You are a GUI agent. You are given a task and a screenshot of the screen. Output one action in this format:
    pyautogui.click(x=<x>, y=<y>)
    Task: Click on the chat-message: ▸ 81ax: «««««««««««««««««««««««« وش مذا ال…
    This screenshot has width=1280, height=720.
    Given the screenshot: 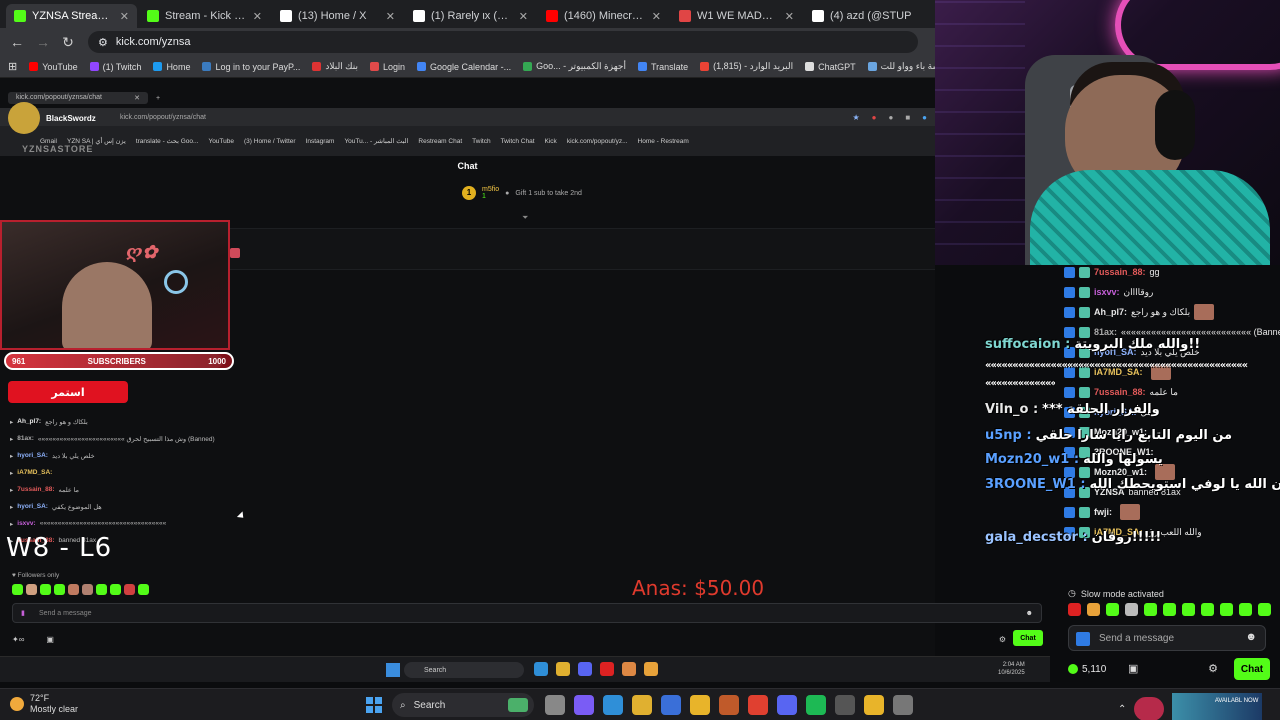 What is the action you would take?
    pyautogui.click(x=160, y=438)
    